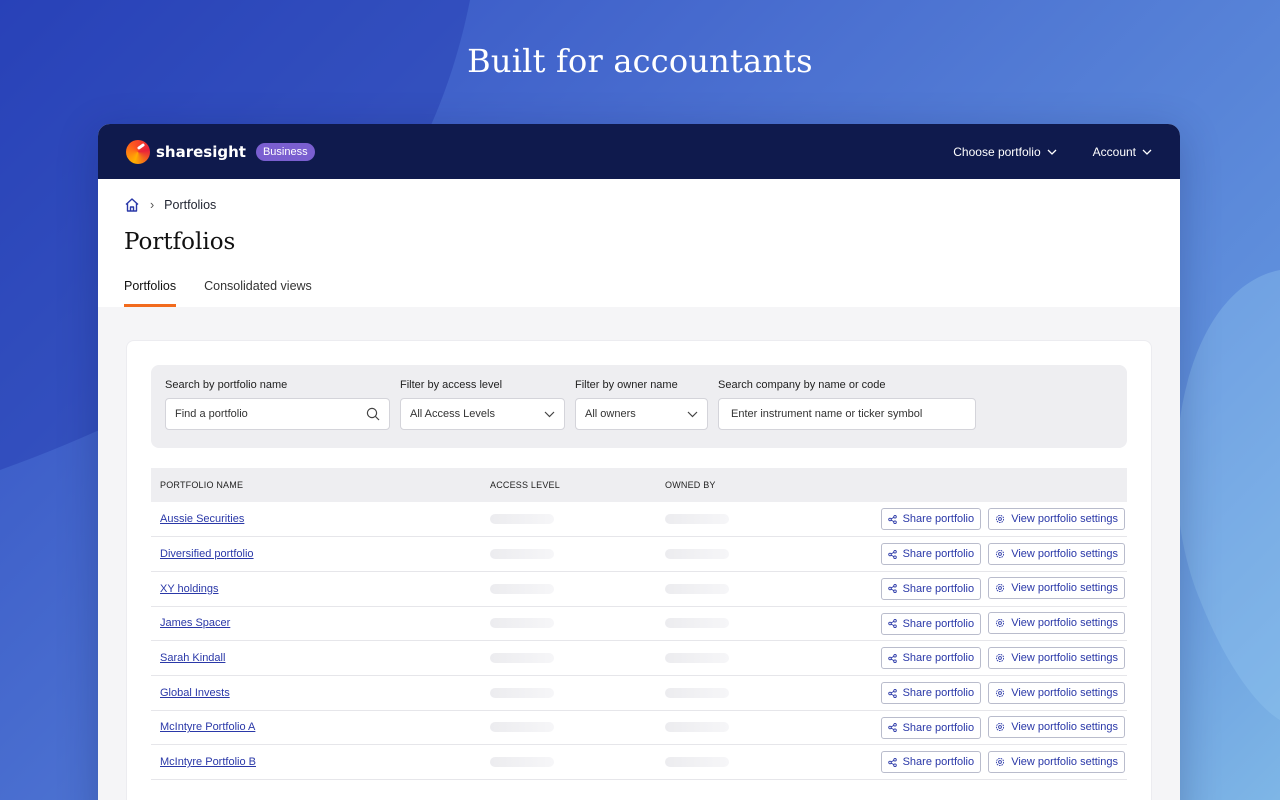 The image size is (1280, 800). I want to click on account-menu: Account, so click(1122, 152).